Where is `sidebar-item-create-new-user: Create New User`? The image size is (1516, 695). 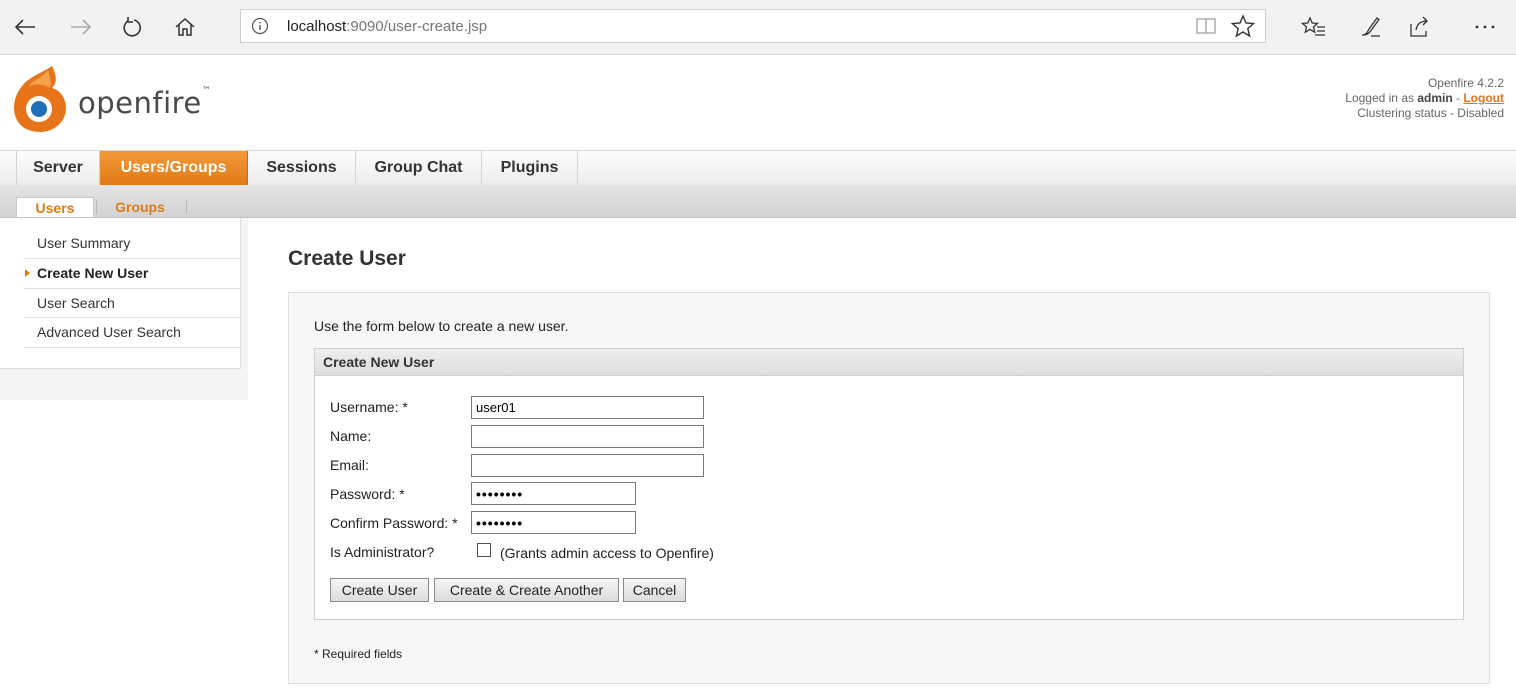 sidebar-item-create-new-user: Create New User is located at coordinates (132, 273).